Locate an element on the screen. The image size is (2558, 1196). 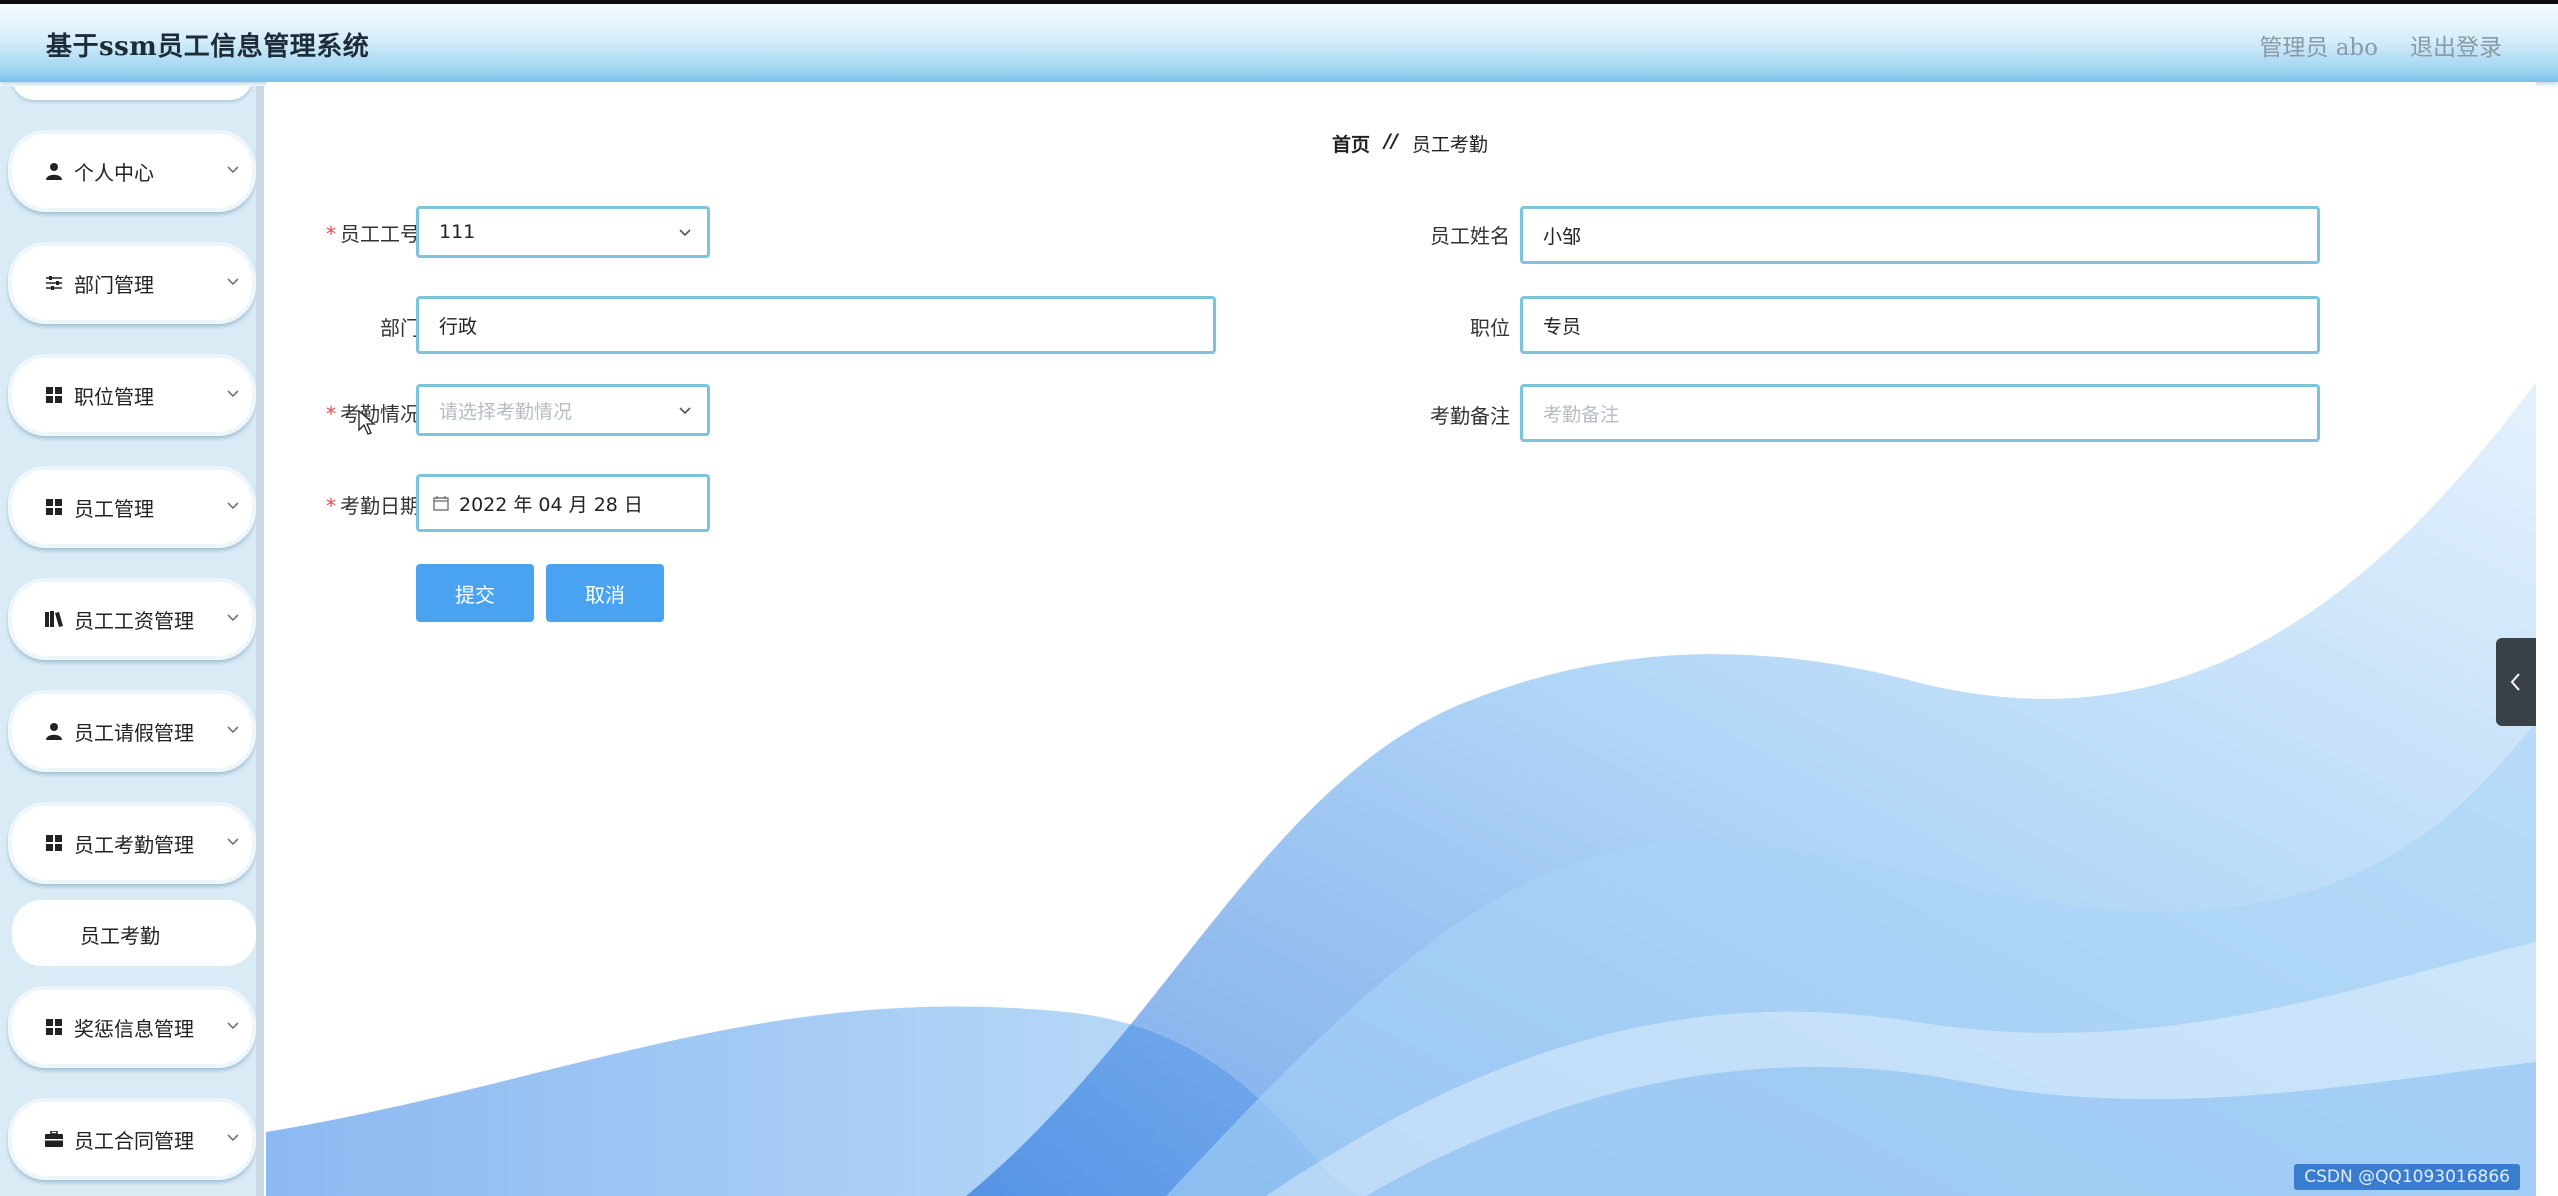
sidebar-subitem-attendance: 员工考勤 is located at coordinates (134, 933).